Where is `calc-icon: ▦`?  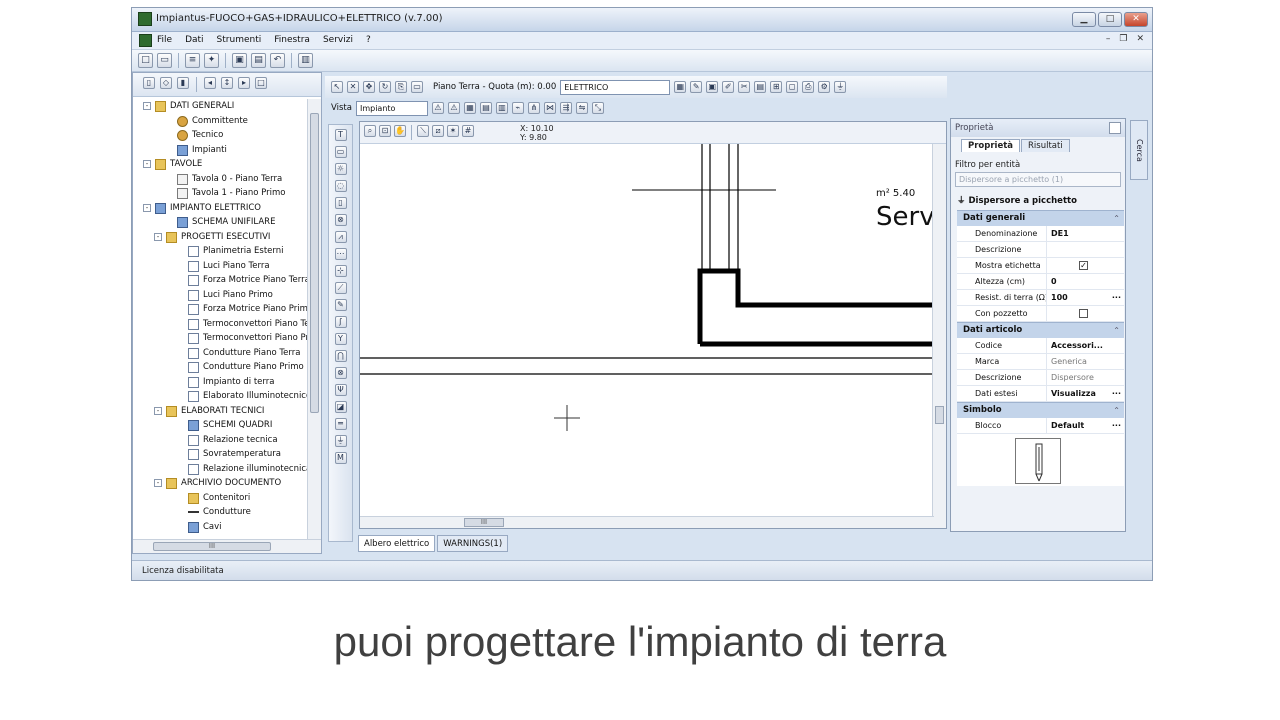 calc-icon: ▦ is located at coordinates (469, 108).